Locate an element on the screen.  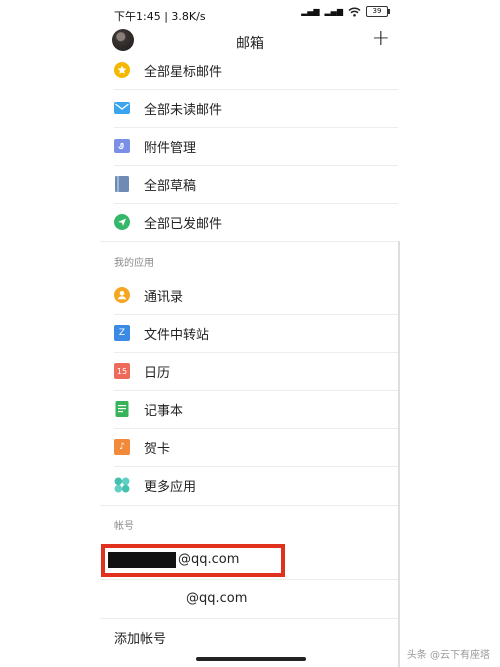
send-icon is located at coordinates (122, 222).